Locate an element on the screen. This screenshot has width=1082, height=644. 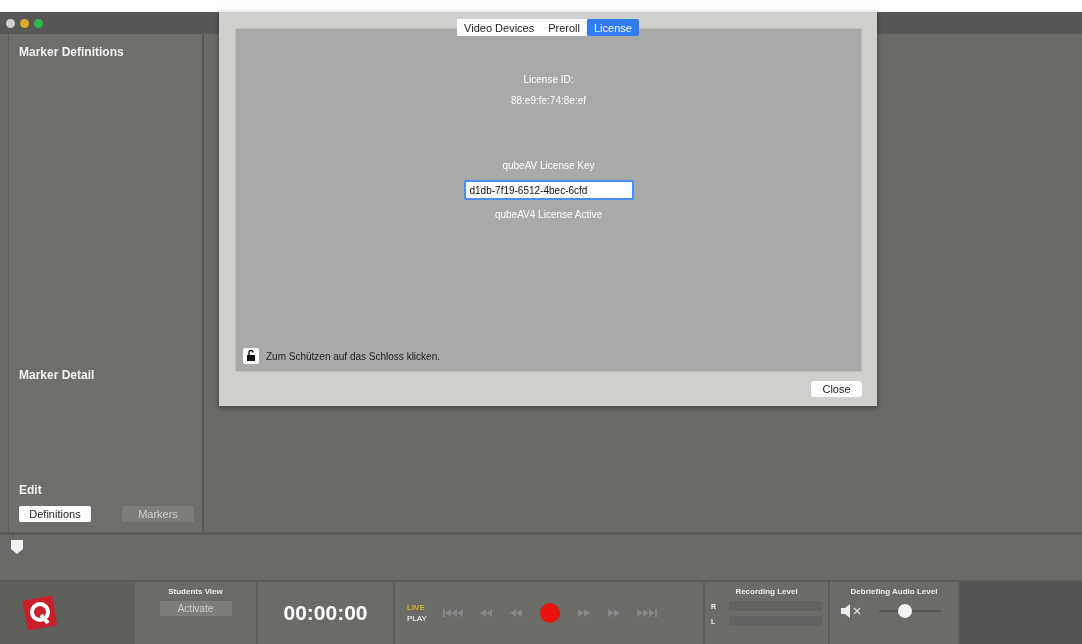
tab: Preroll is located at coordinates (564, 27).